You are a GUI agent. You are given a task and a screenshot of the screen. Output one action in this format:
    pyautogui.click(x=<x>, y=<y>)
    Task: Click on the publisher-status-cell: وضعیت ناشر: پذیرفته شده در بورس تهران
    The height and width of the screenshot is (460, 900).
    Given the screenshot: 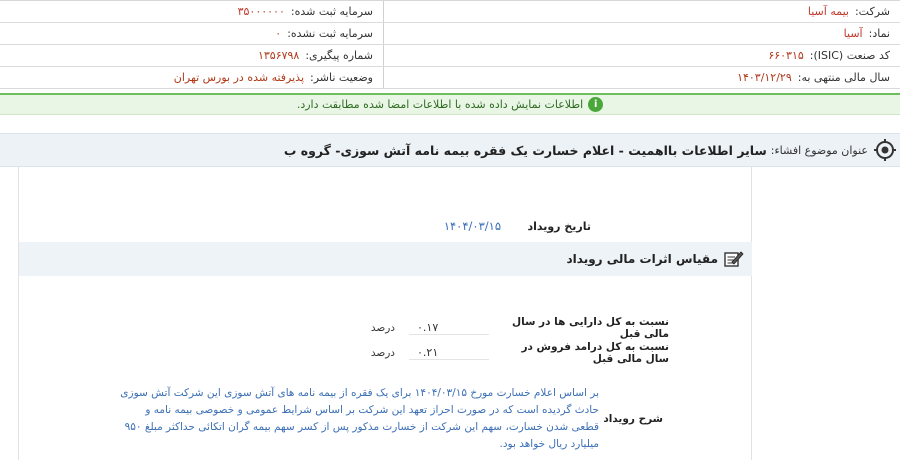 What is the action you would take?
    pyautogui.click(x=191, y=77)
    